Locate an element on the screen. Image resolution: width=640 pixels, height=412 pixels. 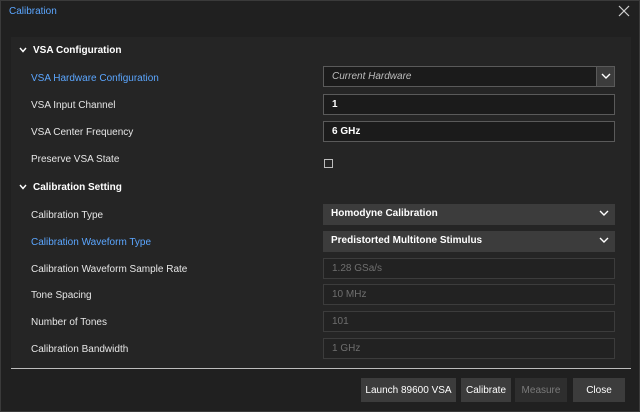
title-bar: Calibration is located at coordinates (320, 12).